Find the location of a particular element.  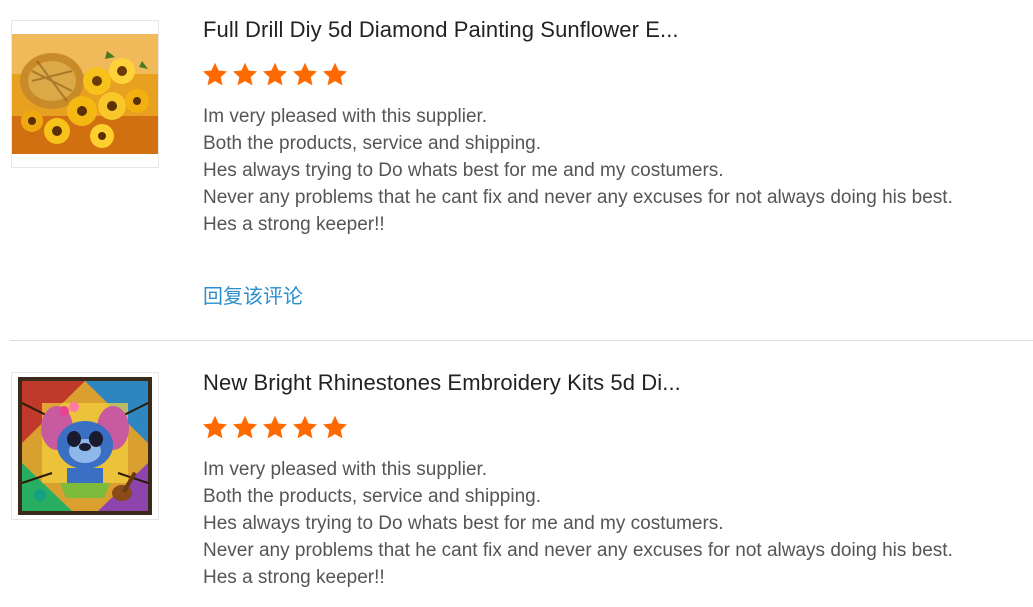

stitch-stained-glass-image is located at coordinates (85, 446).